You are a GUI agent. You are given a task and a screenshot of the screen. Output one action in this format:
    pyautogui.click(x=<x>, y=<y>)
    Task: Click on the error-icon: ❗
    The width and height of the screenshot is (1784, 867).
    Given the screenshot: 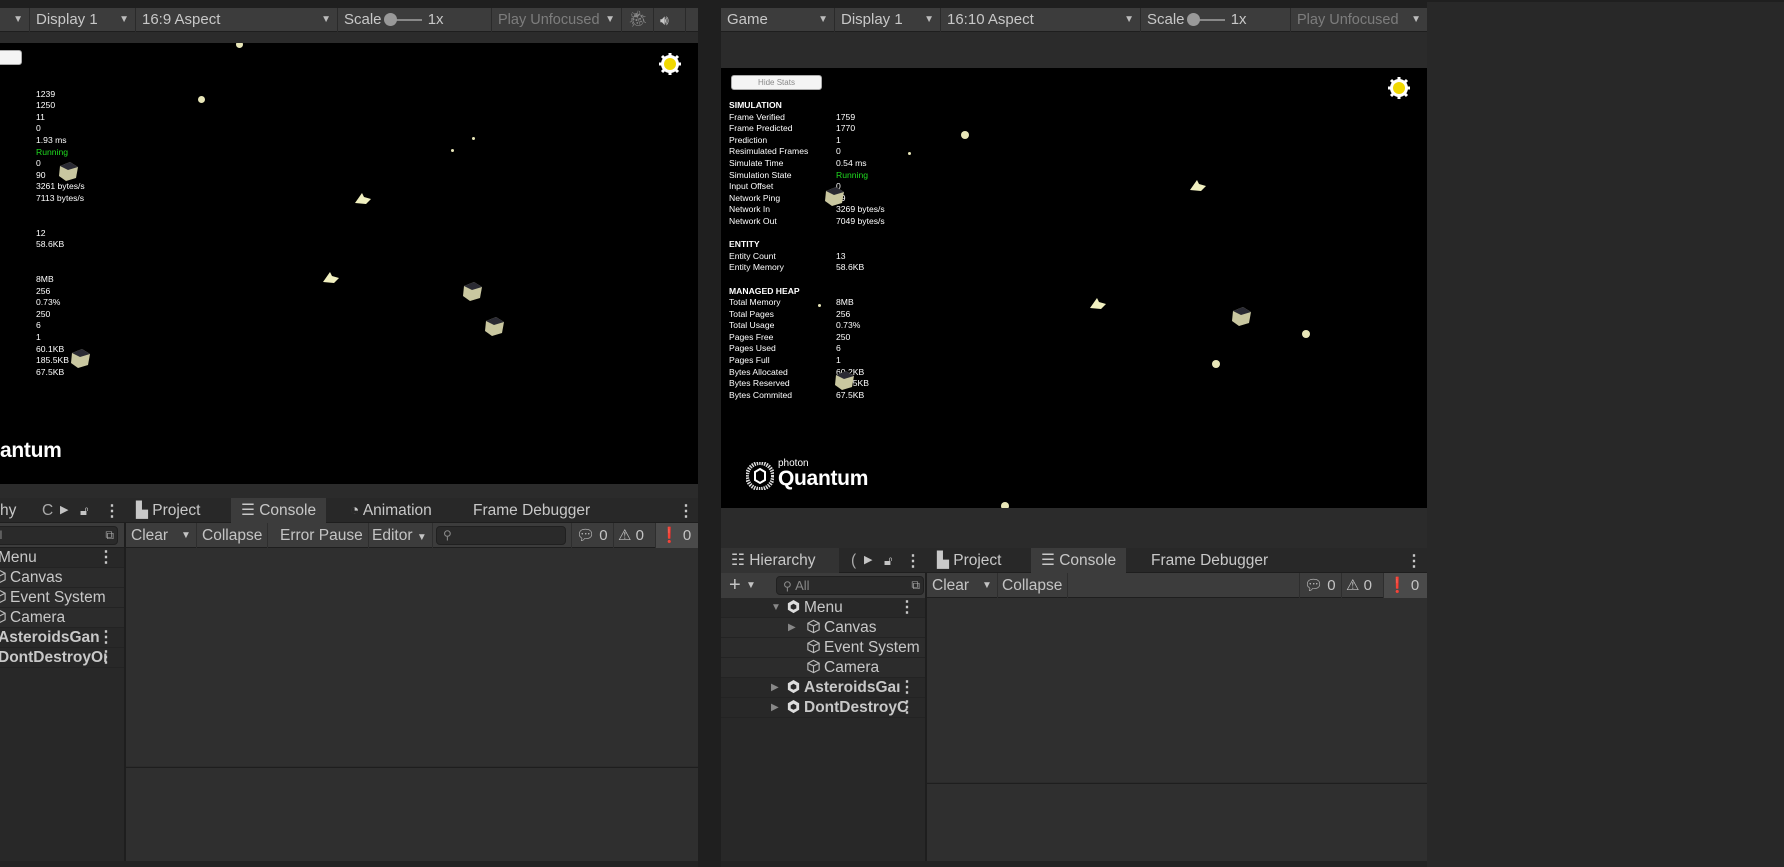 What is the action you would take?
    pyautogui.click(x=669, y=535)
    